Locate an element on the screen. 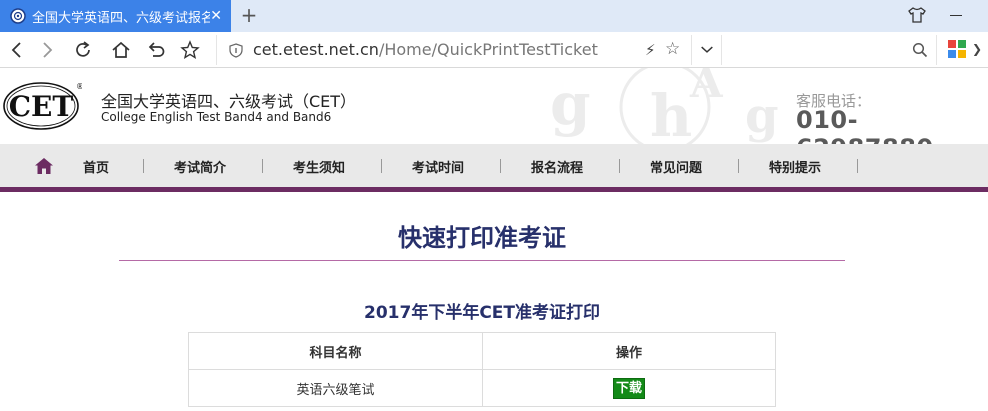  nav-item-exam-time: 考试时间 is located at coordinates (438, 166).